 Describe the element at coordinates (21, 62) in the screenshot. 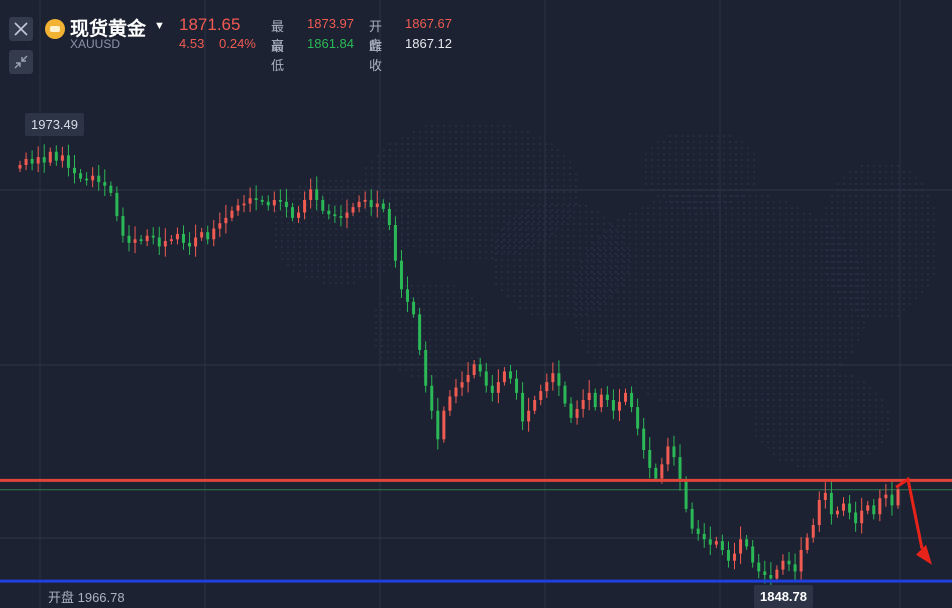

I see `collapse-button` at that location.